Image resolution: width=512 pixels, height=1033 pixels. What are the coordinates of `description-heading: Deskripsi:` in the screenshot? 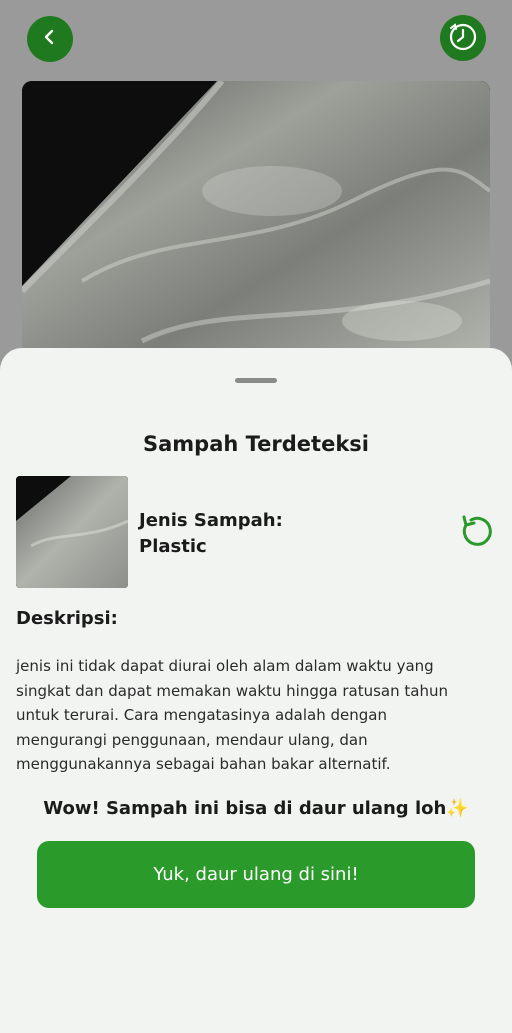 It's located at (67, 618).